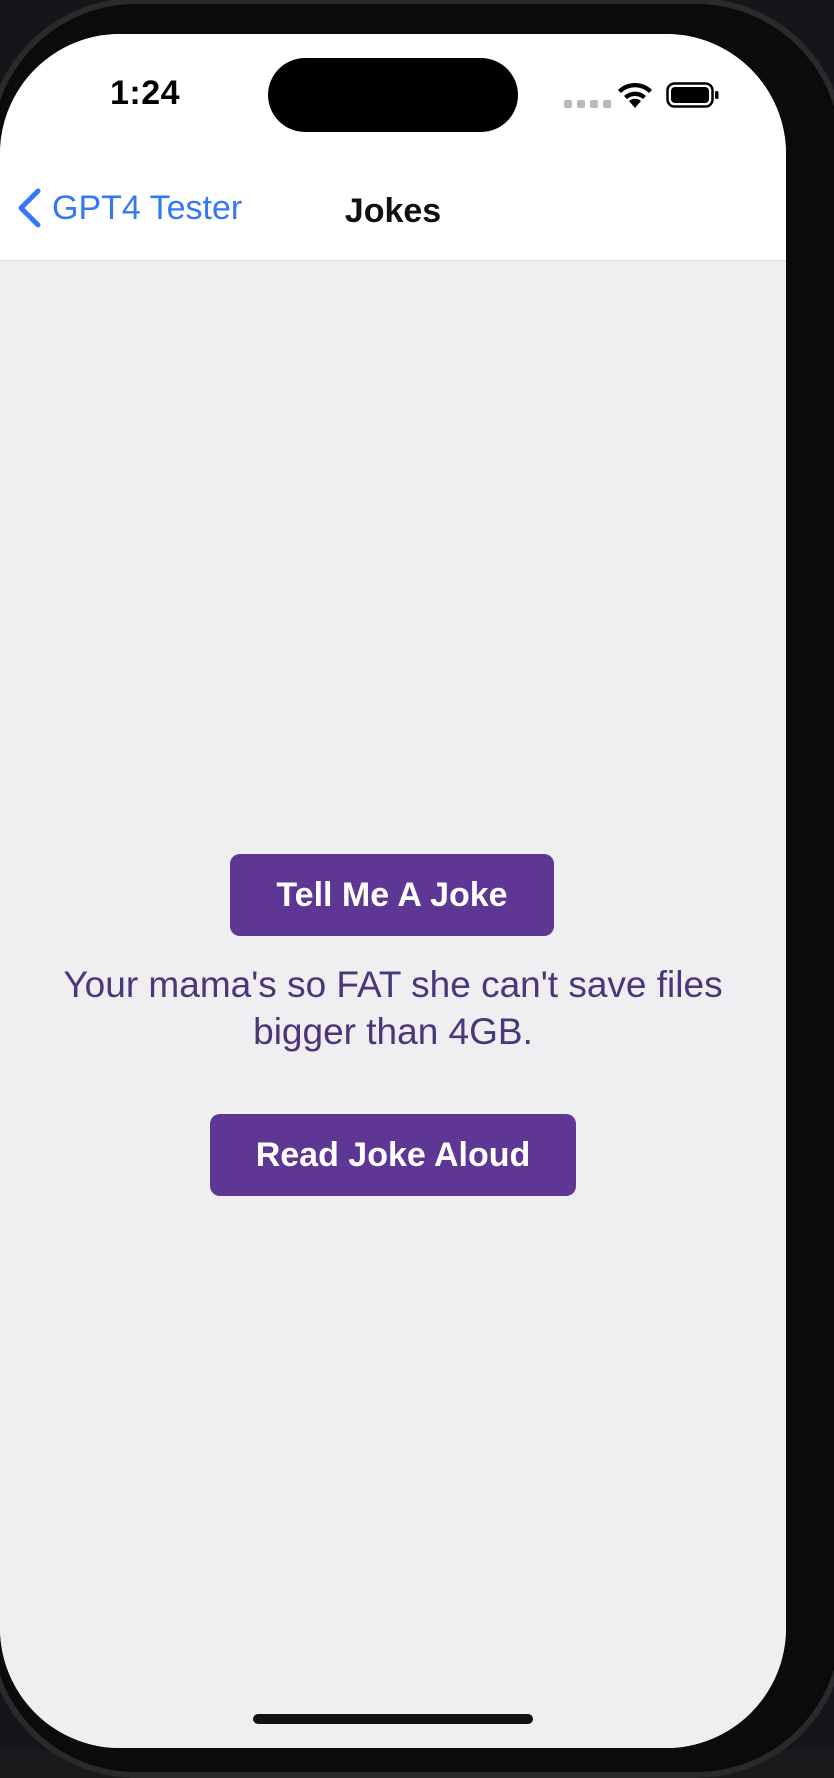  I want to click on navigation-bar: GPT4 Tester Jokes, so click(393, 207).